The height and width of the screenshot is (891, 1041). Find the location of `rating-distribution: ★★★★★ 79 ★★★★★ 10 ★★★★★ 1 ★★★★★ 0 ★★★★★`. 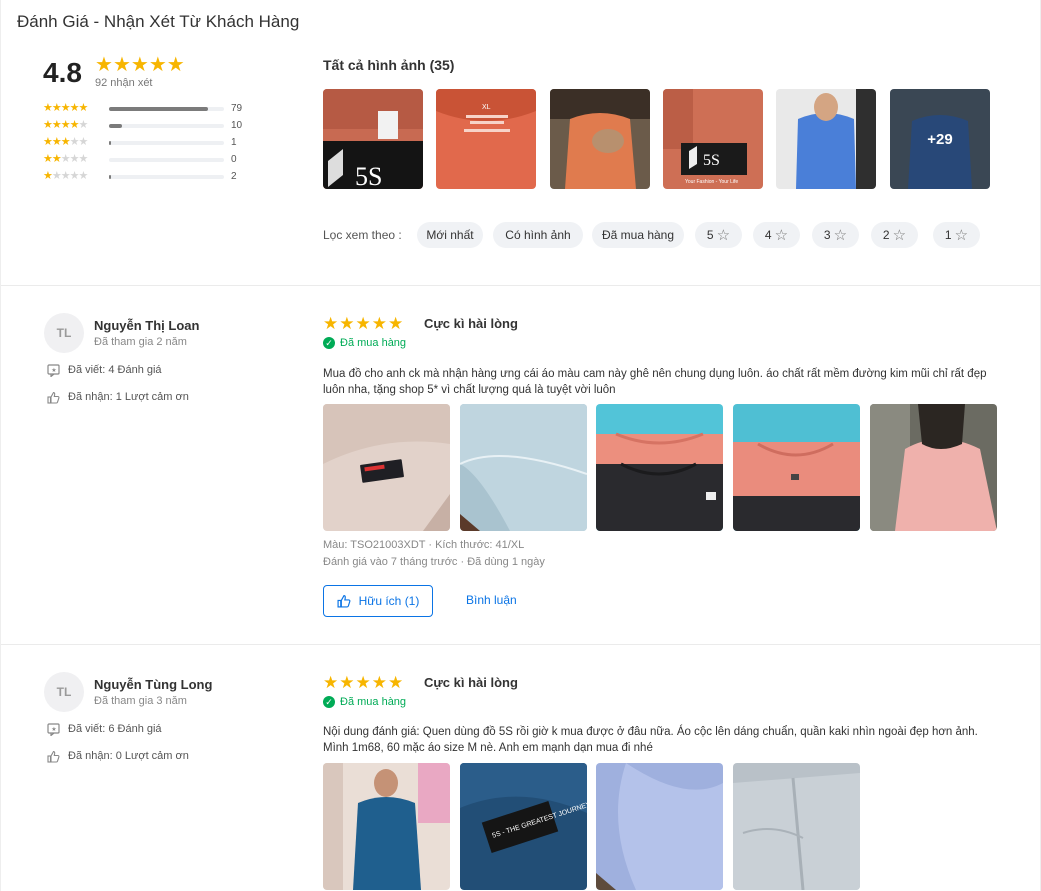

rating-distribution: ★★★★★ 79 ★★★★★ 10 ★★★★★ 1 ★★★★★ 0 ★★★★★ is located at coordinates (148, 144).